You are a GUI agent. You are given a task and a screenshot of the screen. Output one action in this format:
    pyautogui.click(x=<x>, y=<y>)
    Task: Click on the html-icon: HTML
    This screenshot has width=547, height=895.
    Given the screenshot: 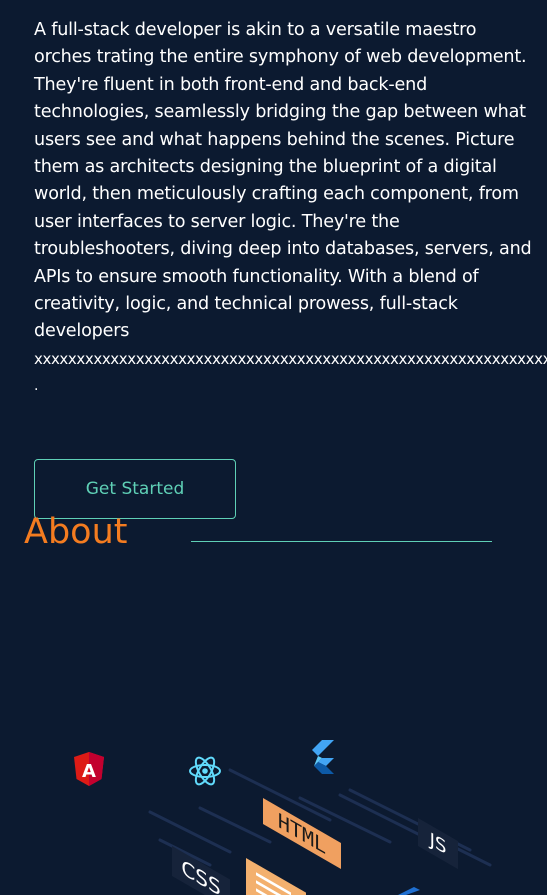 What is the action you would take?
    pyautogui.click(x=302, y=834)
    